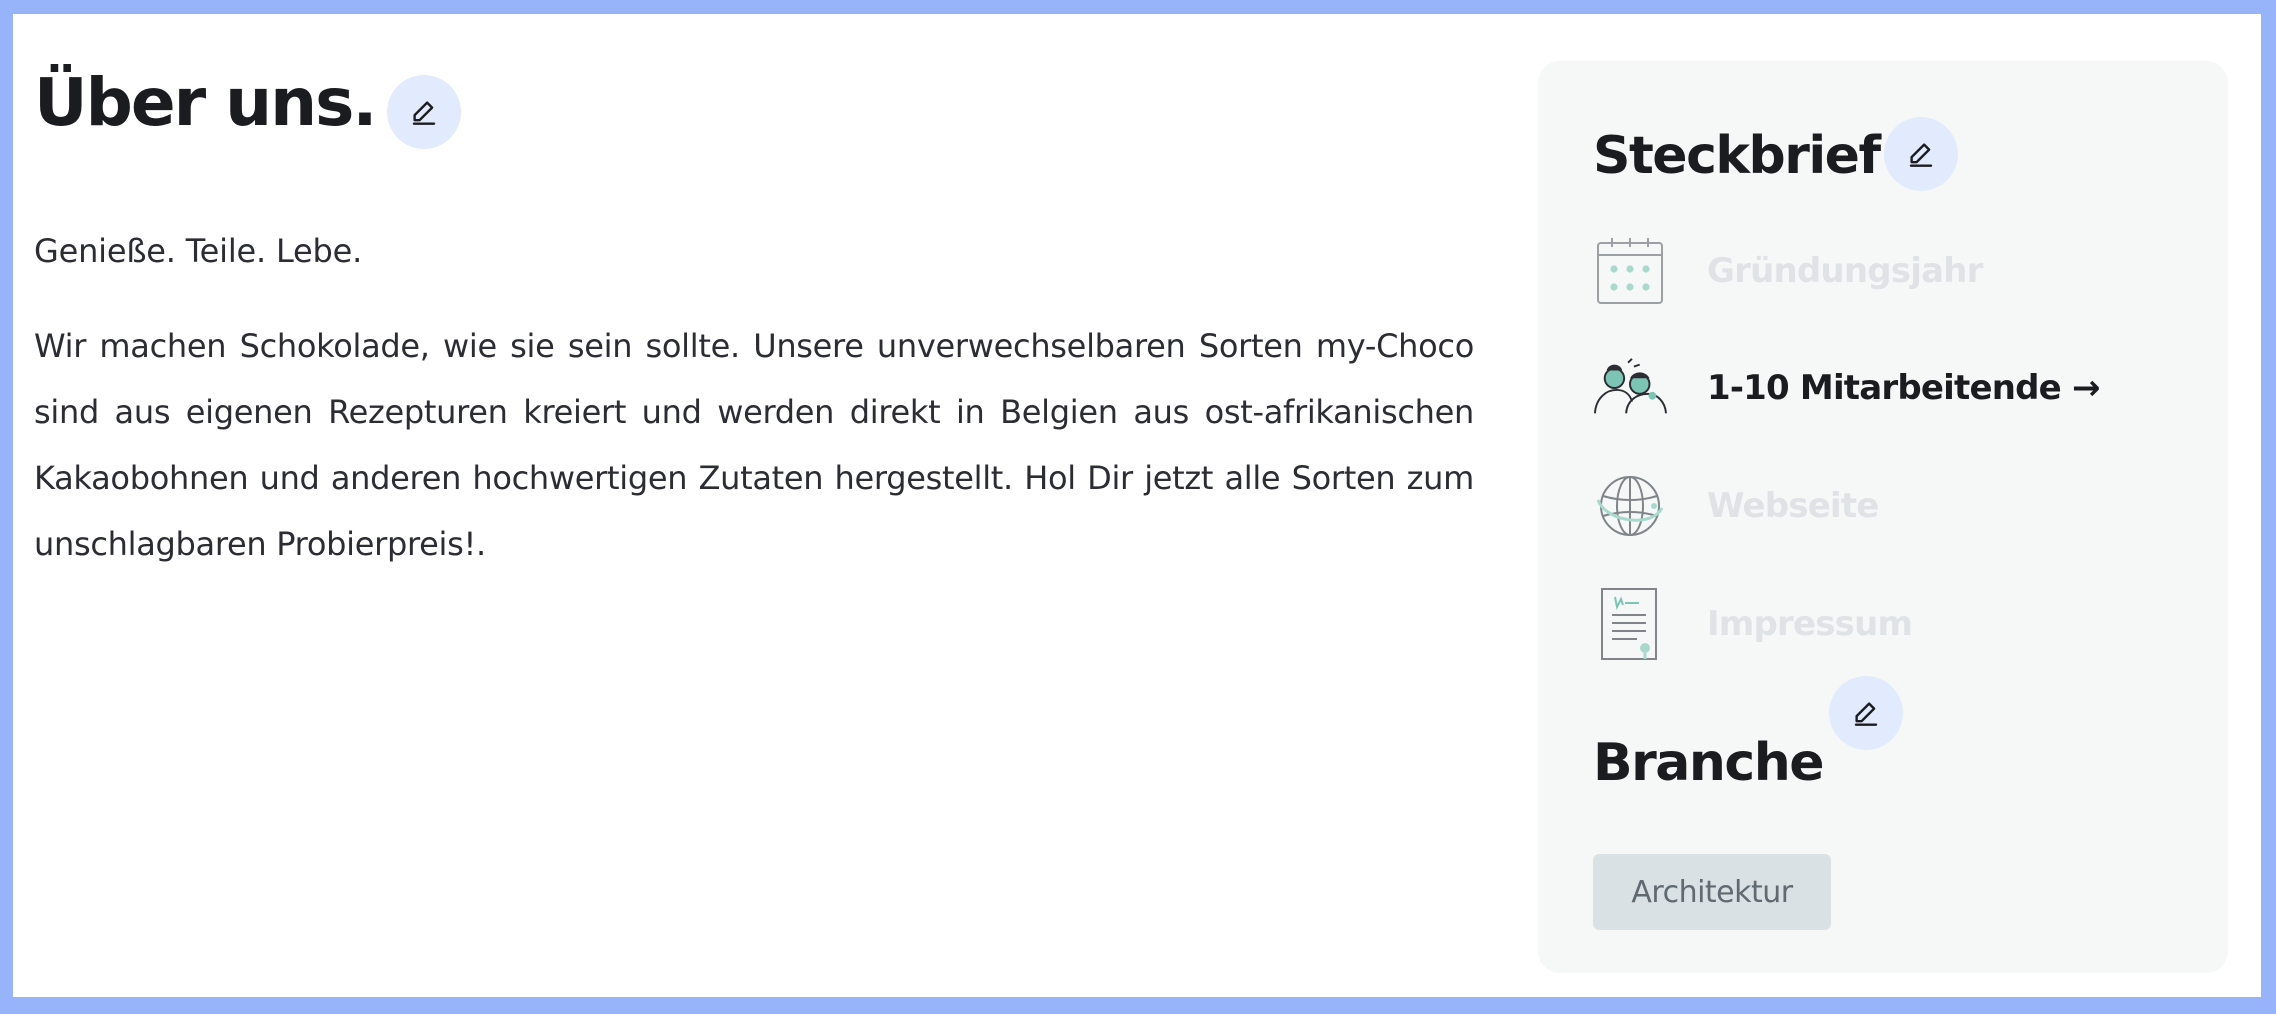 Image resolution: width=2276 pixels, height=1014 pixels. Describe the element at coordinates (198, 251) in the screenshot. I see `about-slogan: Genieße. Teile. Lebe.` at that location.